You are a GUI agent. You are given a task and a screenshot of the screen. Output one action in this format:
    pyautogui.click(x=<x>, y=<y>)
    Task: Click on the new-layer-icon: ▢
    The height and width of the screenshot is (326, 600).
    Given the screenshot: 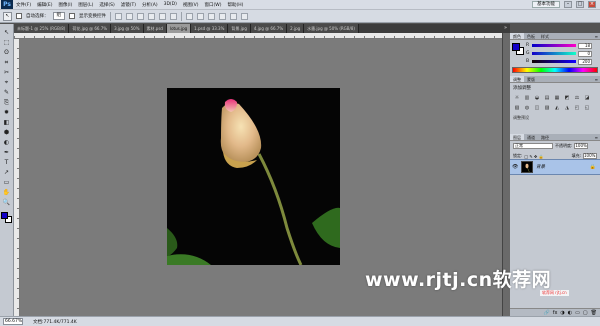 What is the action you would take?
    pyautogui.click(x=585, y=313)
    